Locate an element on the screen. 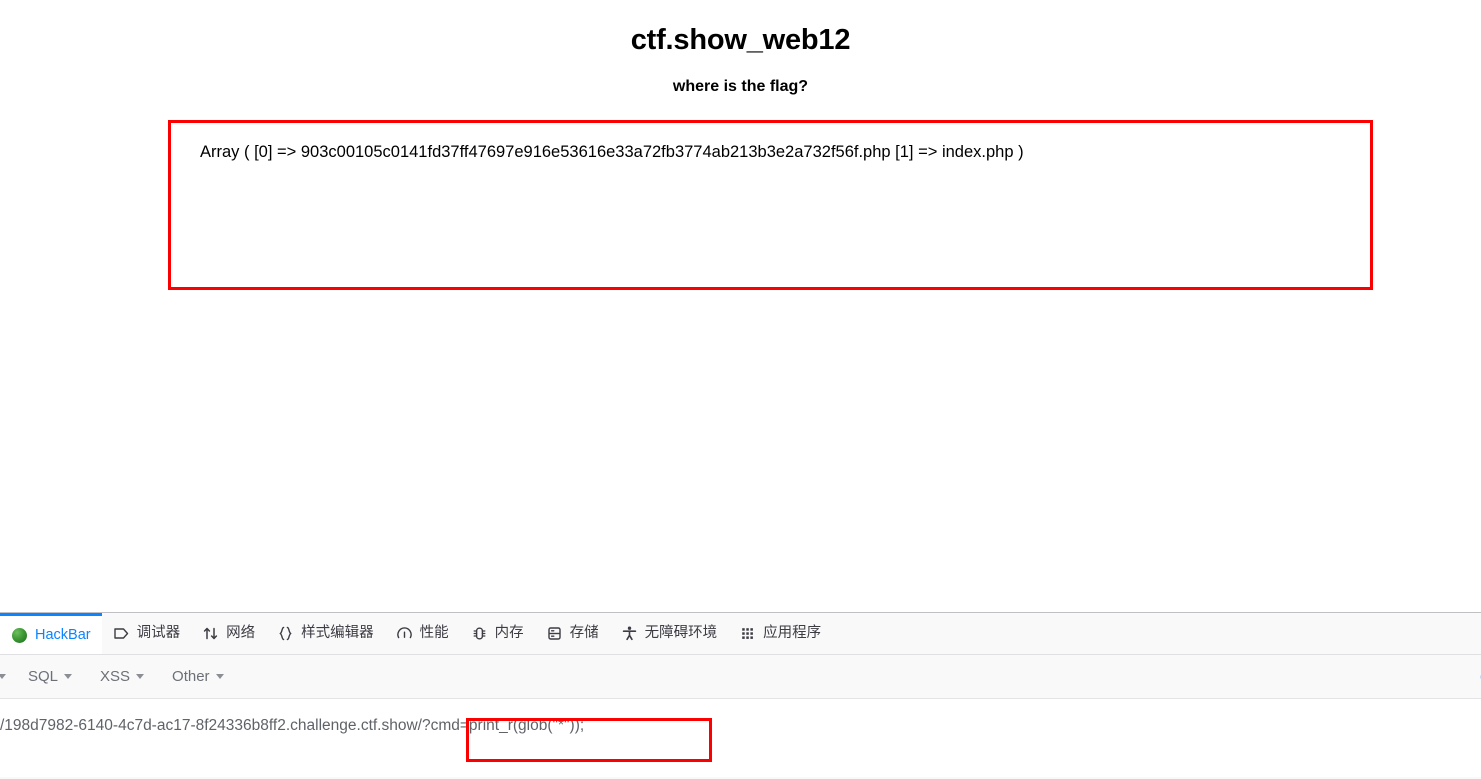  url-query-part: /?cmd=print_r(glob("*")); is located at coordinates (501, 725).